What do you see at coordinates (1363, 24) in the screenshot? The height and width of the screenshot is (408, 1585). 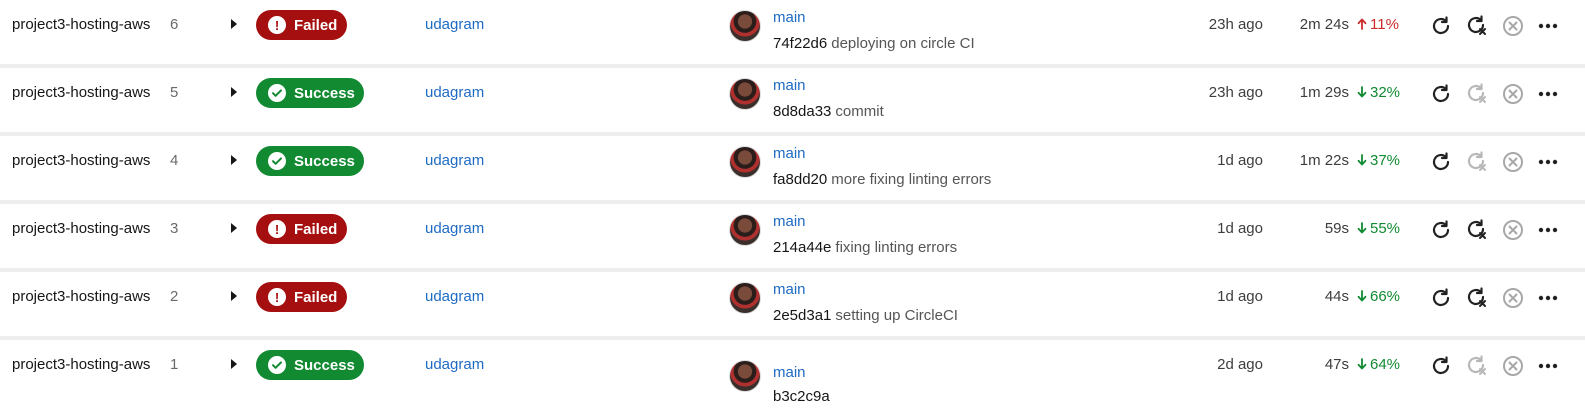 I see `arrow-up-icon` at bounding box center [1363, 24].